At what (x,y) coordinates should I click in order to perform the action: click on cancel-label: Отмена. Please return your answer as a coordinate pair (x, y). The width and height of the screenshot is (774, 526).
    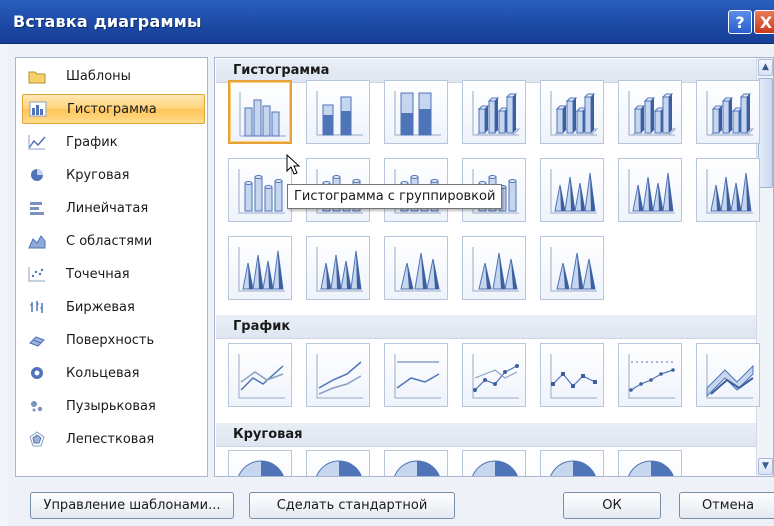
    Looking at the image, I should click on (728, 505).